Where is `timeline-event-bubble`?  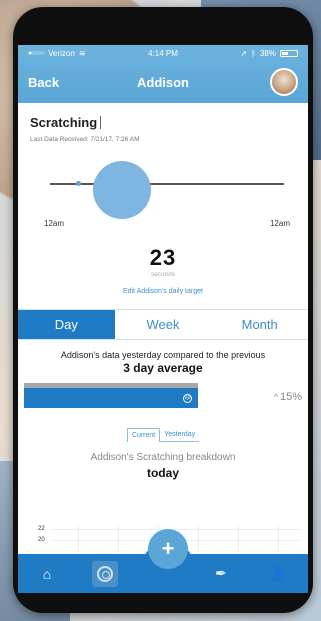
timeline-event-bubble is located at coordinates (122, 190).